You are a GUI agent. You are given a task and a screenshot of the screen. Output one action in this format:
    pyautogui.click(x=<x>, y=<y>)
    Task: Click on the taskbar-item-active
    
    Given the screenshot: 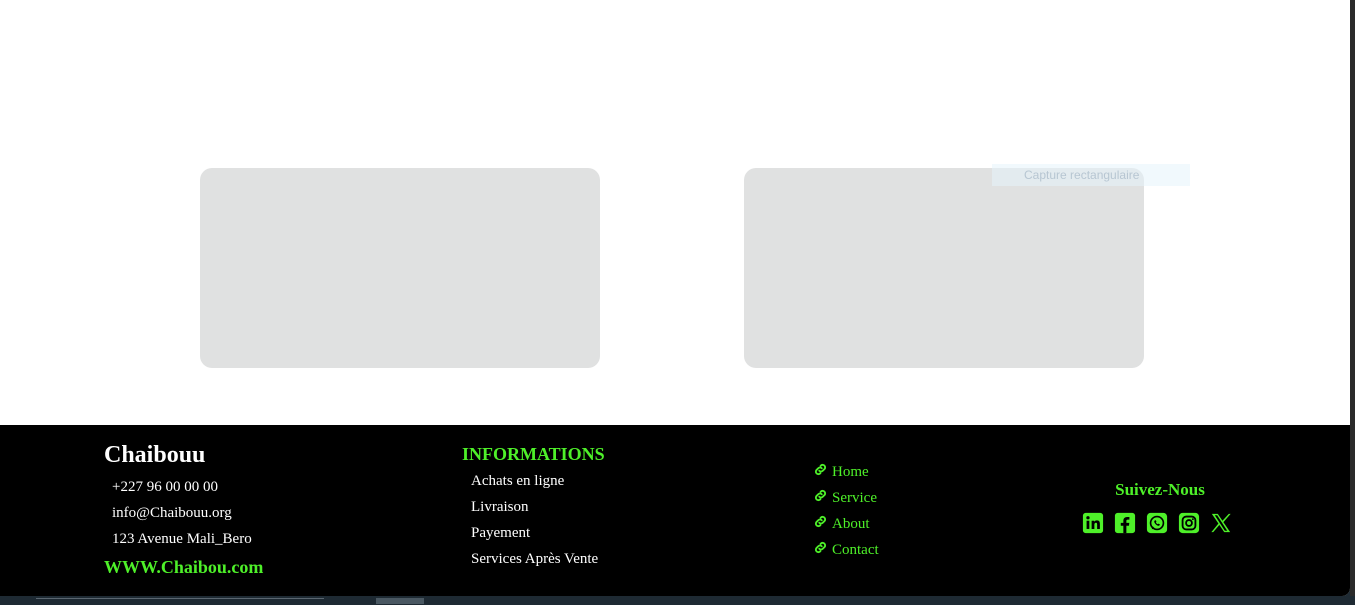 What is the action you would take?
    pyautogui.click(x=400, y=601)
    